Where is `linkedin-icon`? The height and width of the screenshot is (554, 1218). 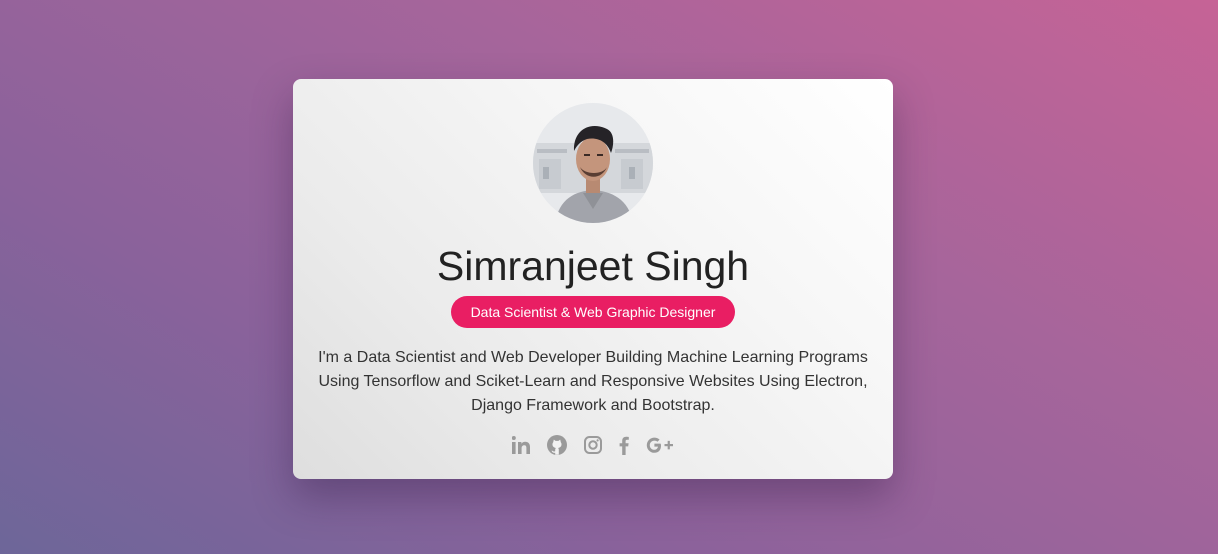
linkedin-icon is located at coordinates (521, 445).